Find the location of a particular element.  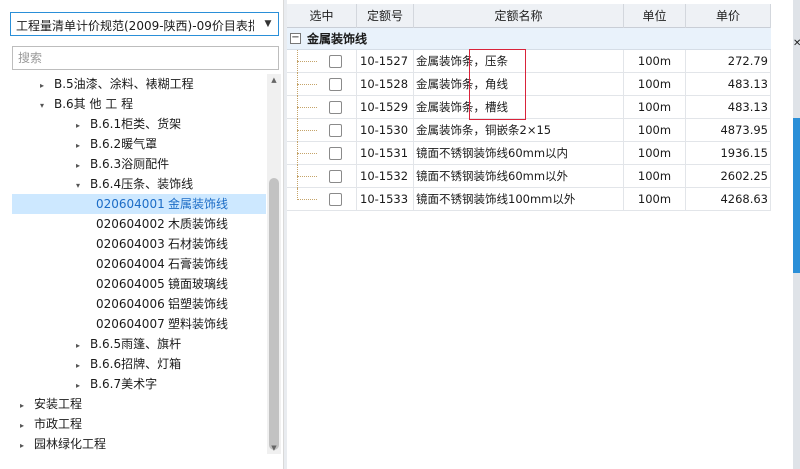

tree-item-label: 木质装饰线 is located at coordinates (198, 224).